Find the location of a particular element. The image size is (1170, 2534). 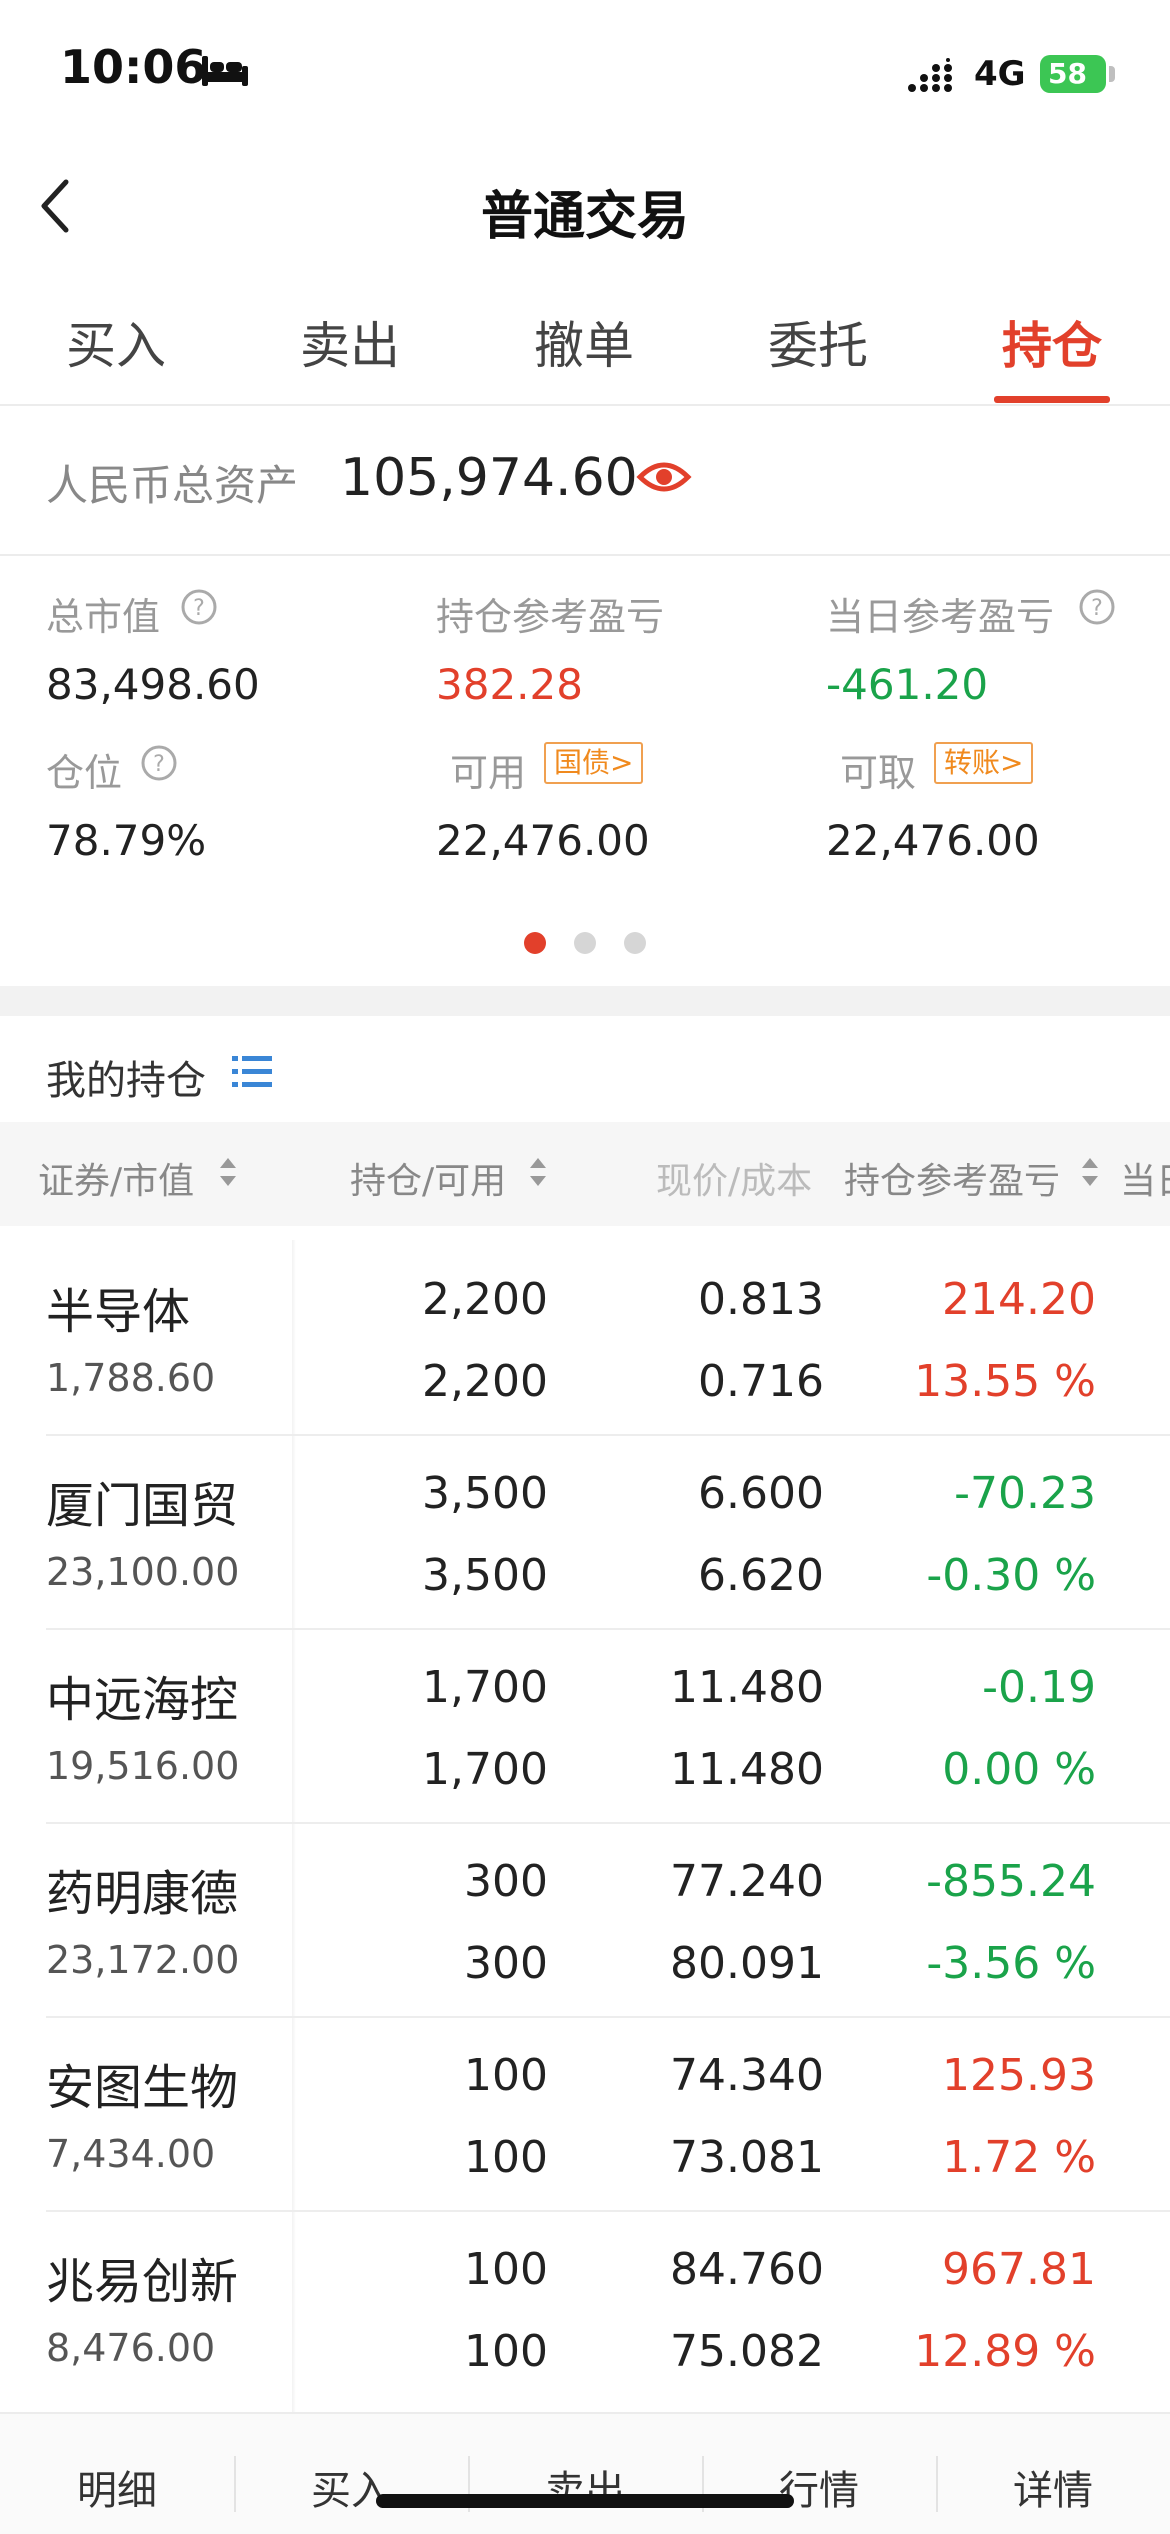

security-name: 半导体 is located at coordinates (118, 1312).